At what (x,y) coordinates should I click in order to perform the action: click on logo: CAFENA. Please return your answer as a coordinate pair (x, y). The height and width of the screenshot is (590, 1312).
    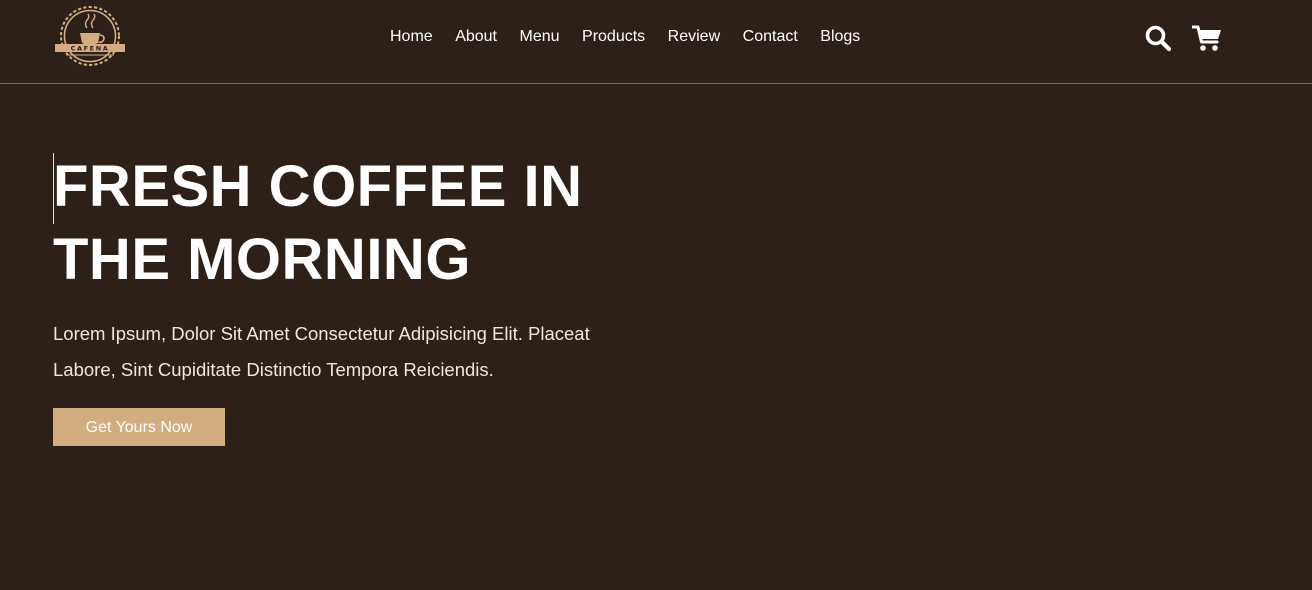
    Looking at the image, I should click on (90, 36).